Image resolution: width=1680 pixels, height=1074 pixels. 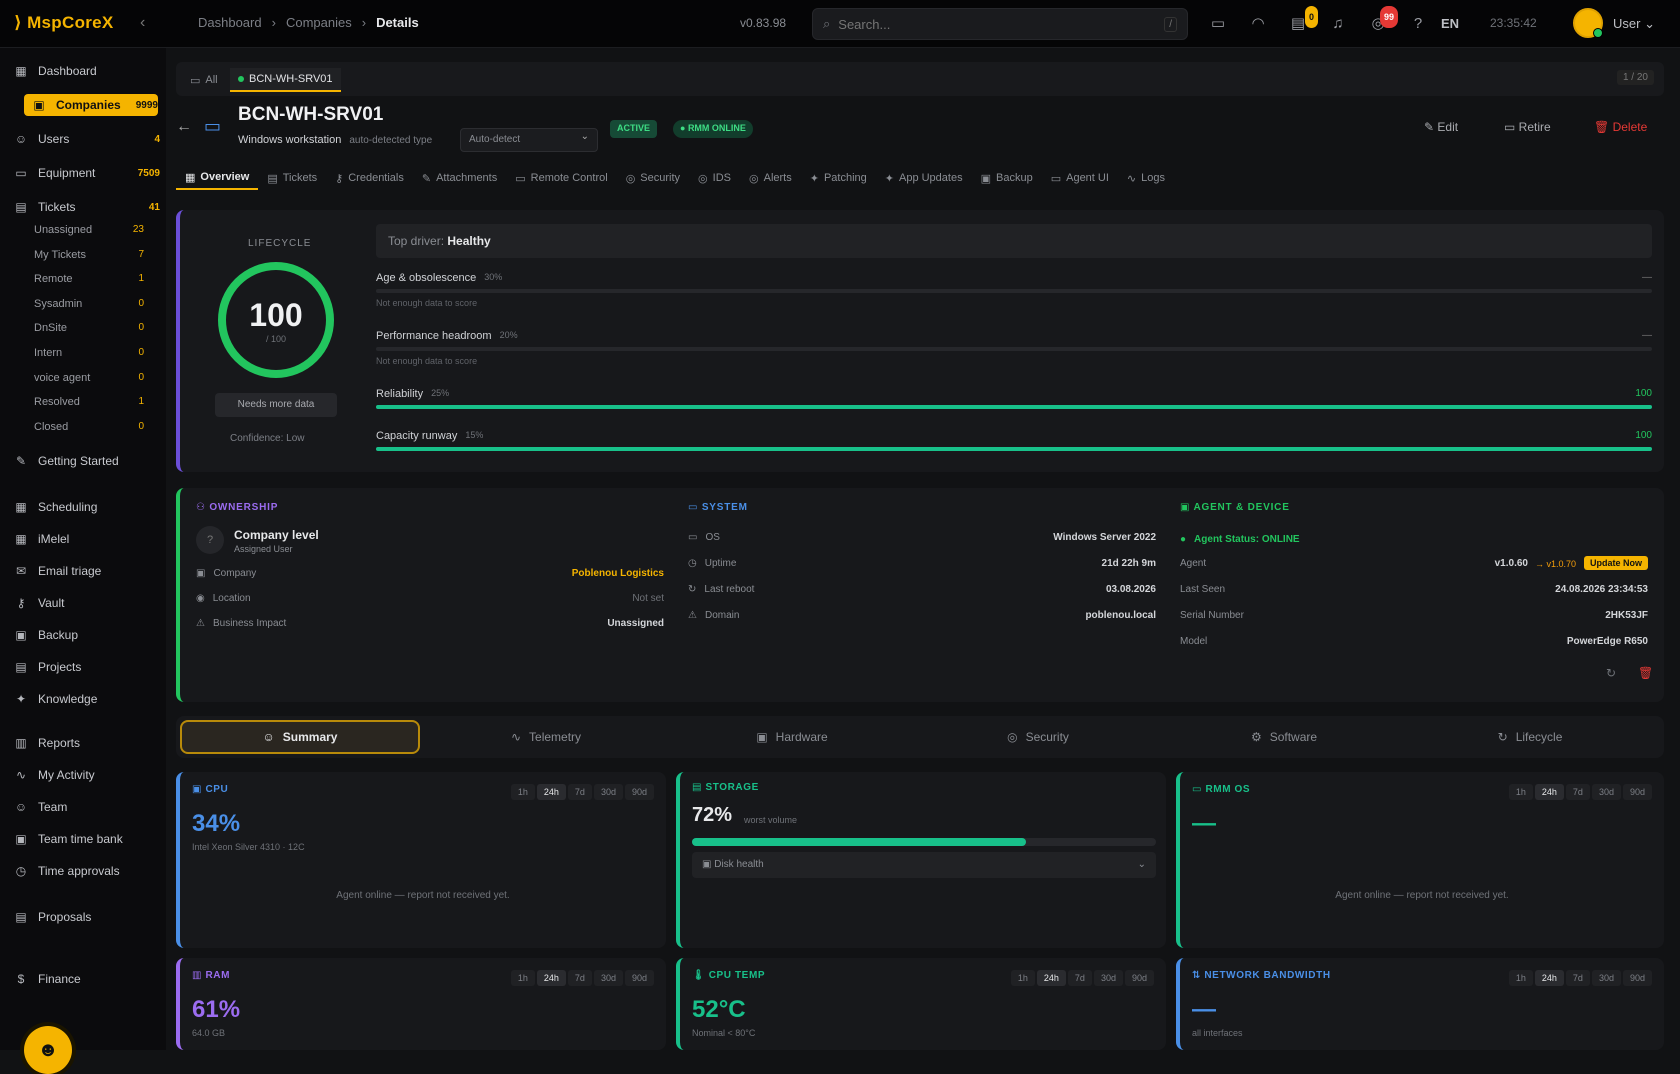 I want to click on sidebar-item-vault: ⚷ Vault, so click(x=87, y=603).